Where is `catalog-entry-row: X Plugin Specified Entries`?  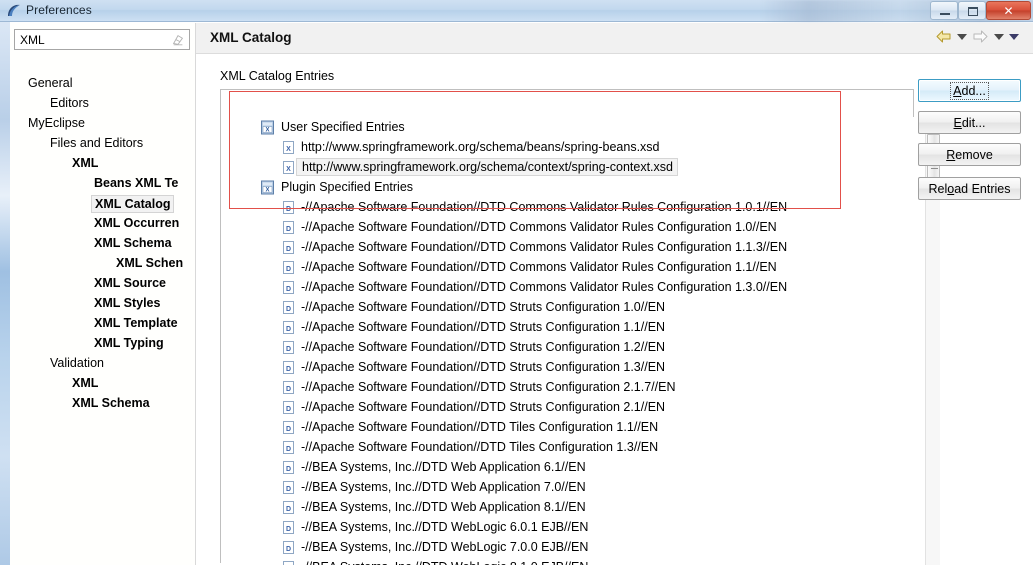
catalog-entry-row: X Plugin Specified Entries is located at coordinates (578, 187).